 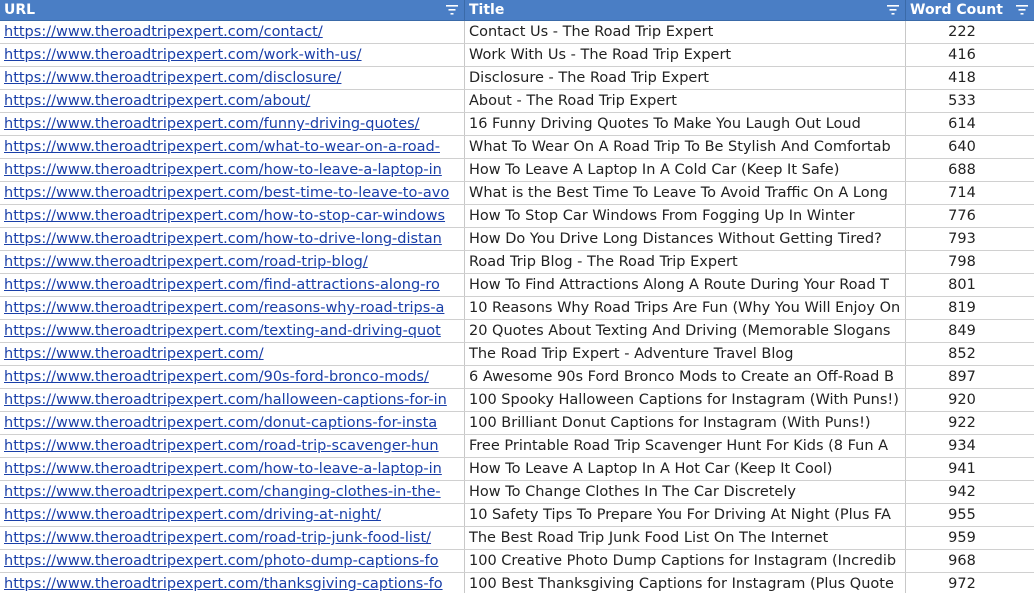 What do you see at coordinates (970, 124) in the screenshot?
I see `word-count-cell: 614` at bounding box center [970, 124].